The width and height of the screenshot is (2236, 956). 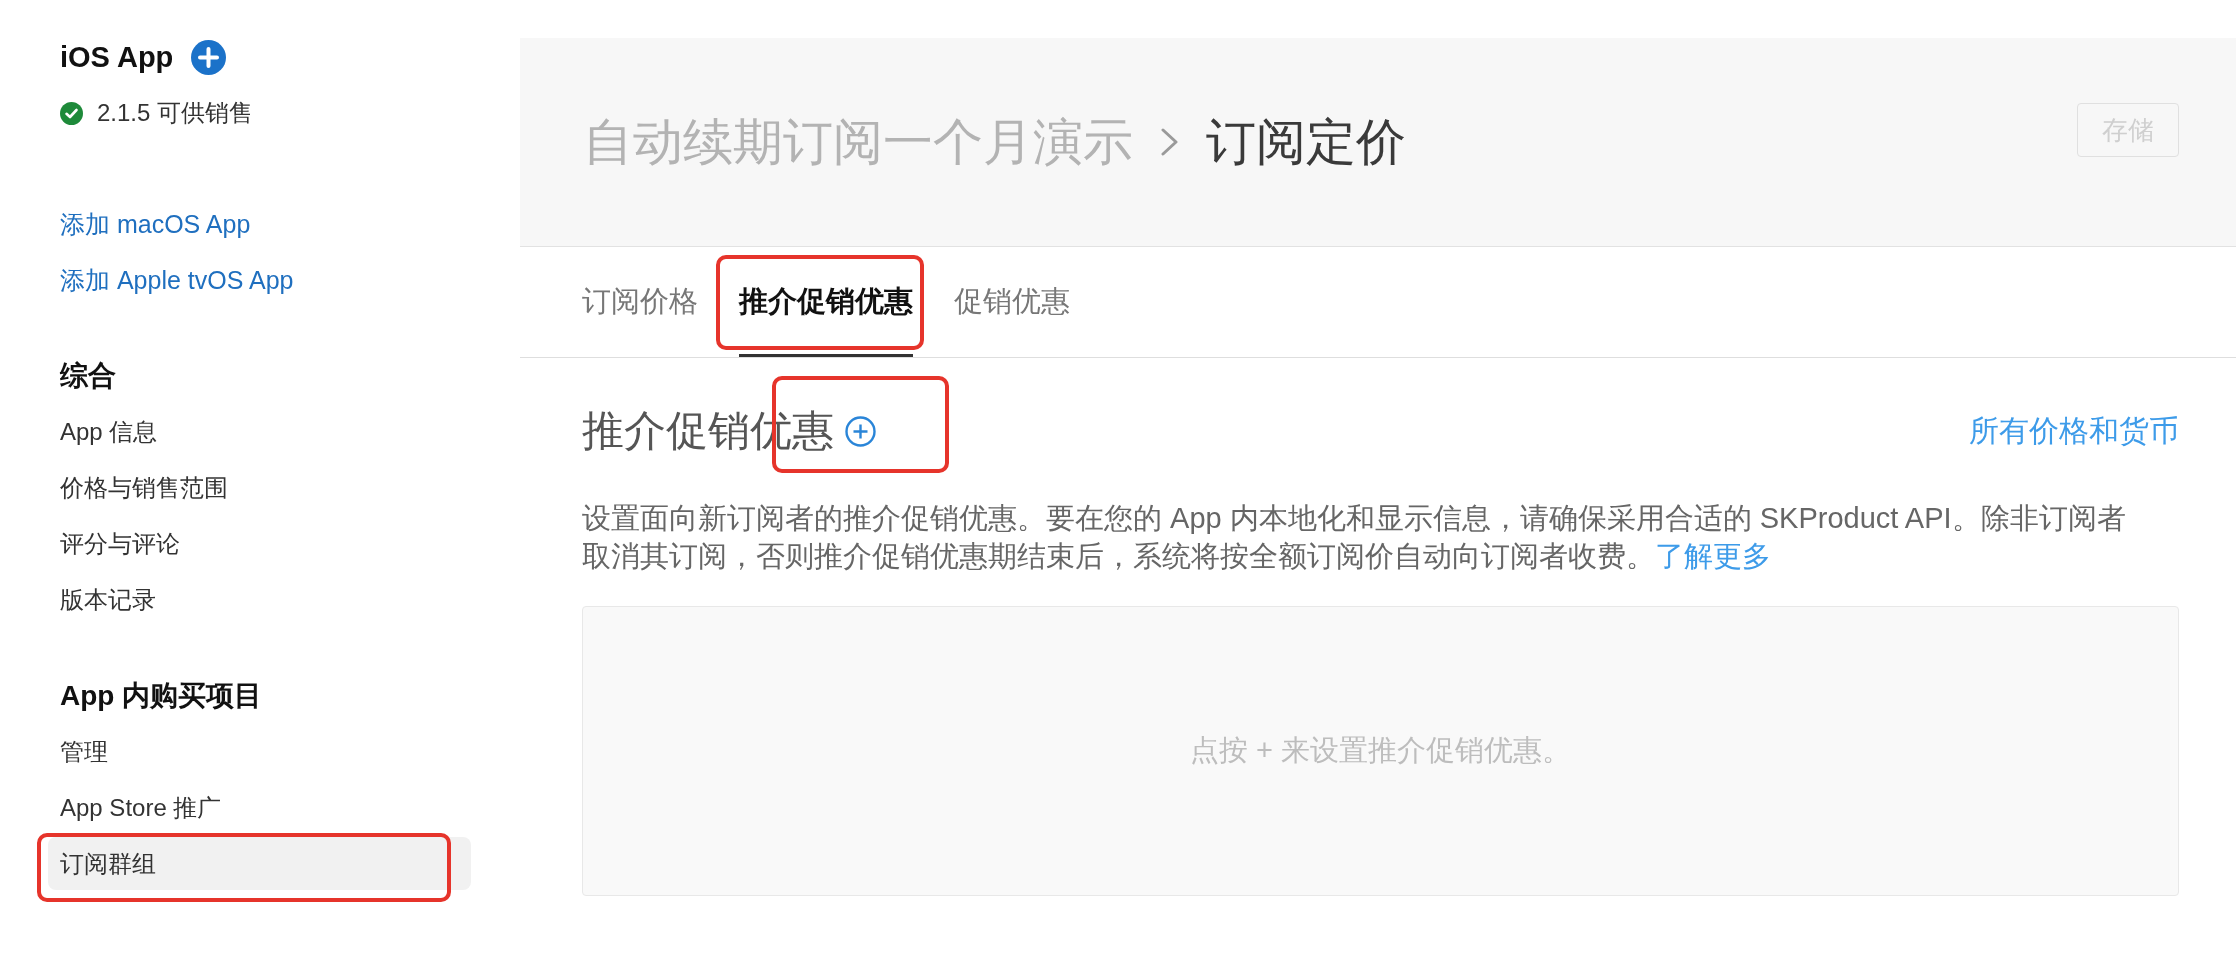 What do you see at coordinates (826, 302) in the screenshot?
I see `tab: 推介促销优惠` at bounding box center [826, 302].